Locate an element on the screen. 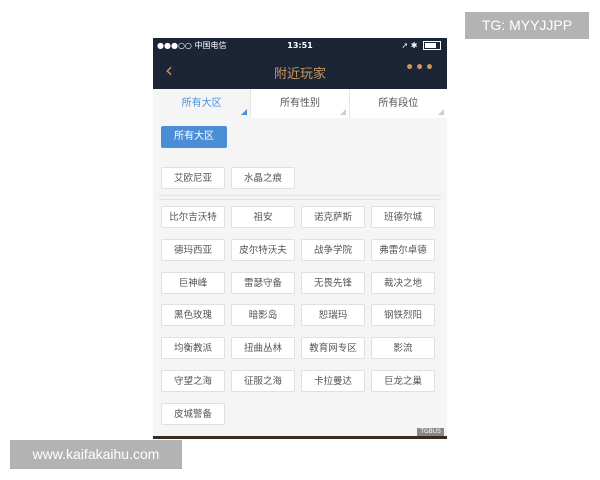 The height and width of the screenshot is (480, 600). region-chip: 战争学院 is located at coordinates (333, 250).